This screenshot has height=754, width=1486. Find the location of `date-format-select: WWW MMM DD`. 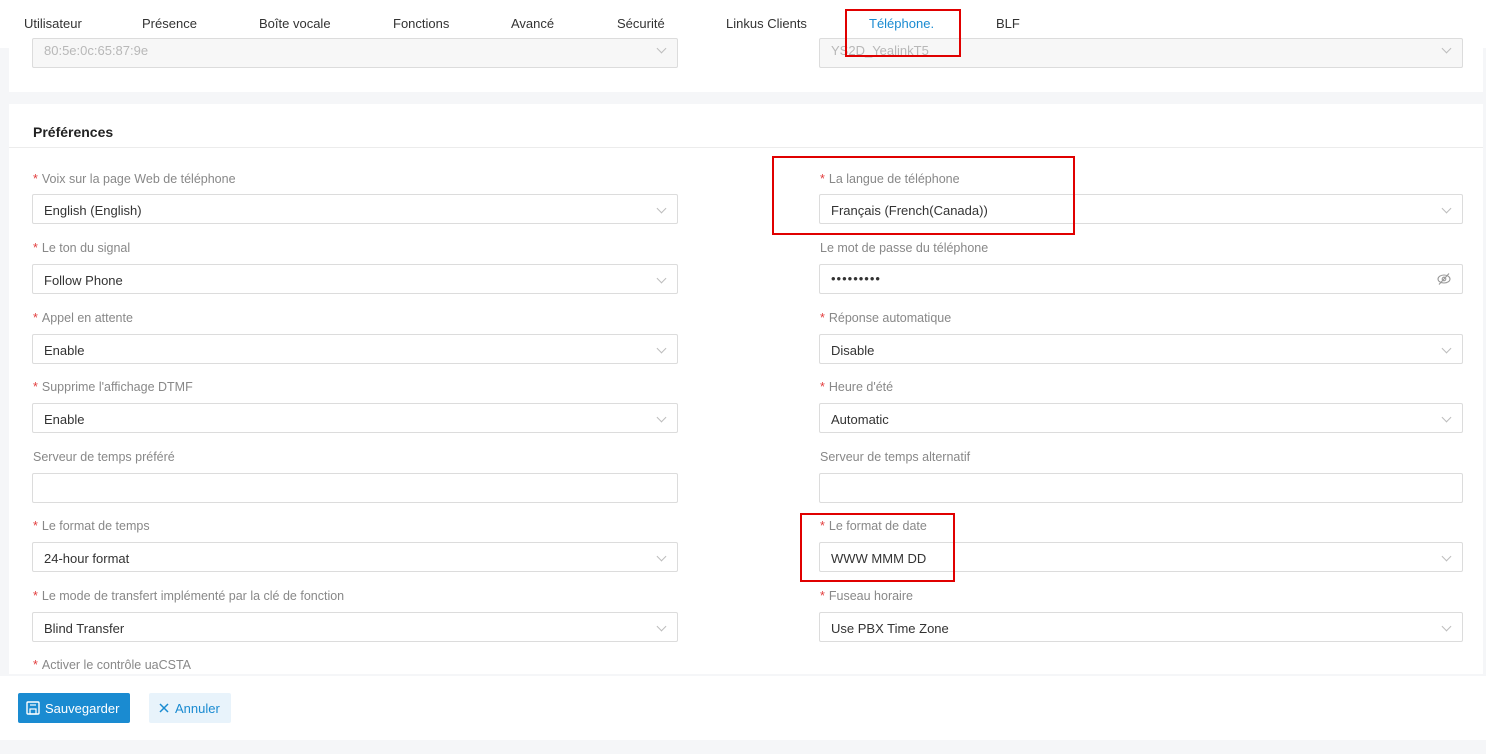

date-format-select: WWW MMM DD is located at coordinates (1141, 557).